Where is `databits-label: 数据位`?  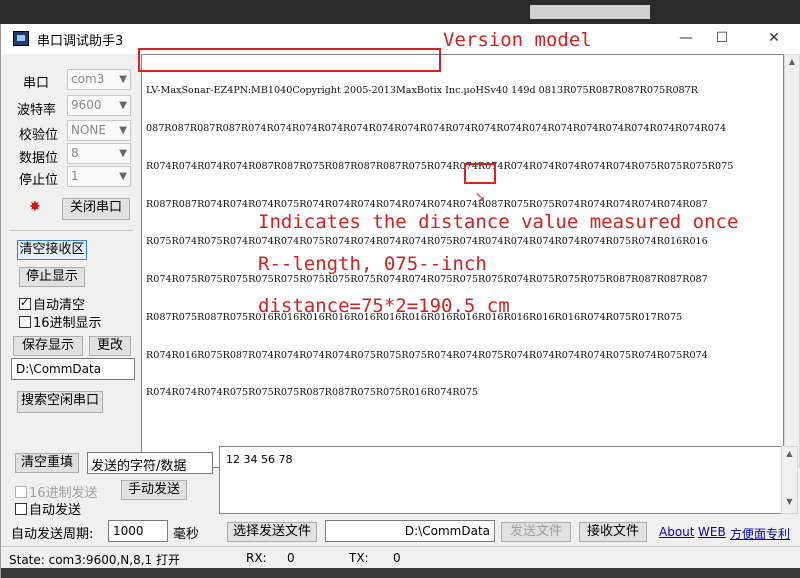 databits-label: 数据位 is located at coordinates (39, 158).